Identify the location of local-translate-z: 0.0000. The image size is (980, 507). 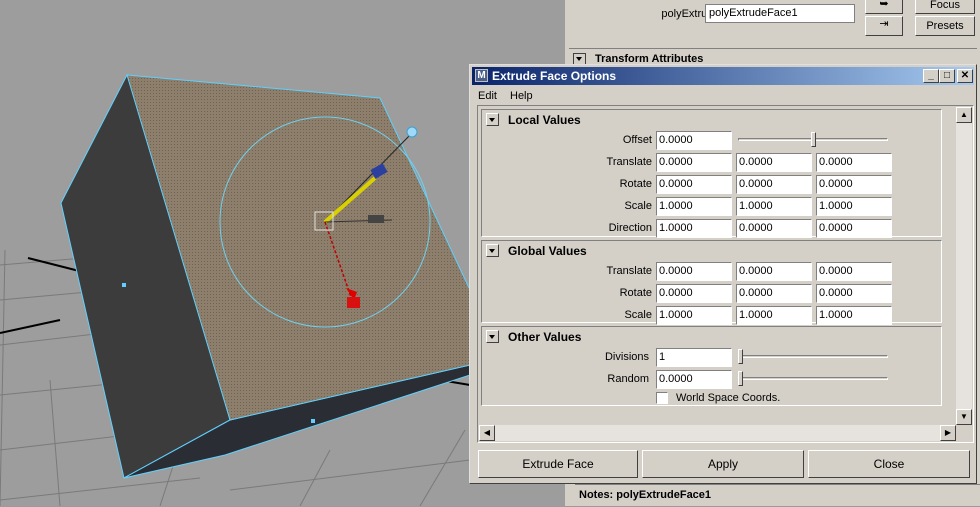
(854, 162).